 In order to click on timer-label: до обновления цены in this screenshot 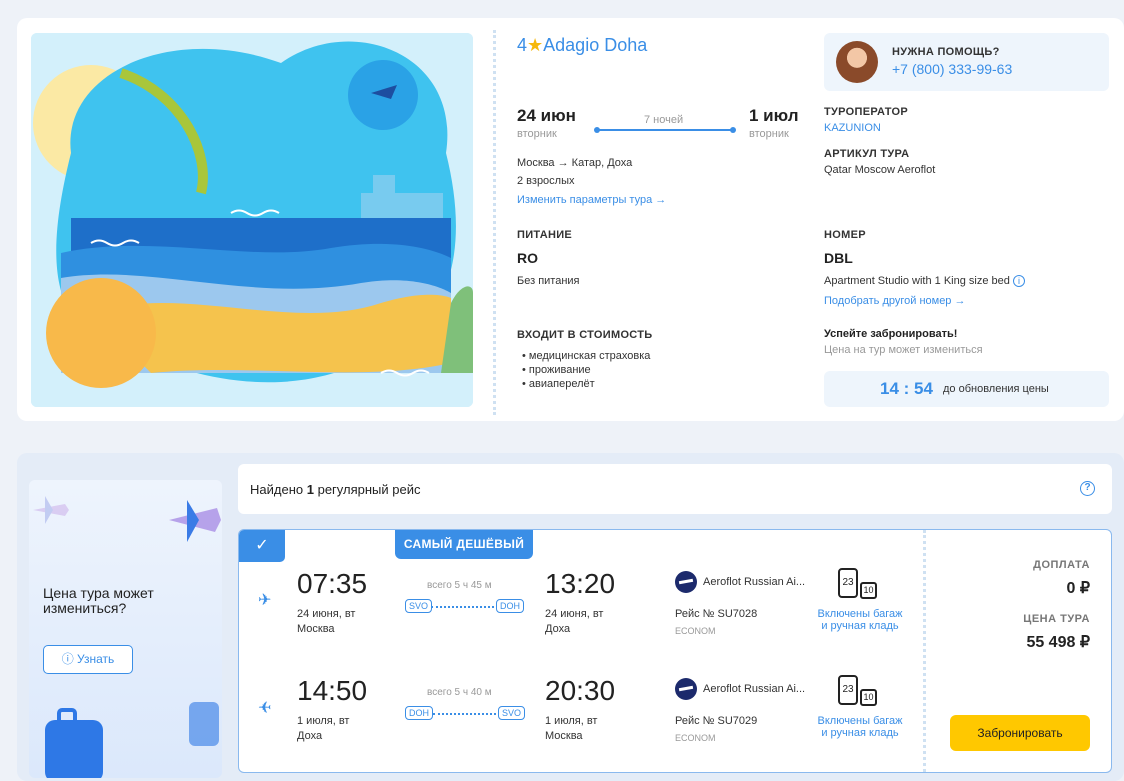, I will do `click(996, 389)`.